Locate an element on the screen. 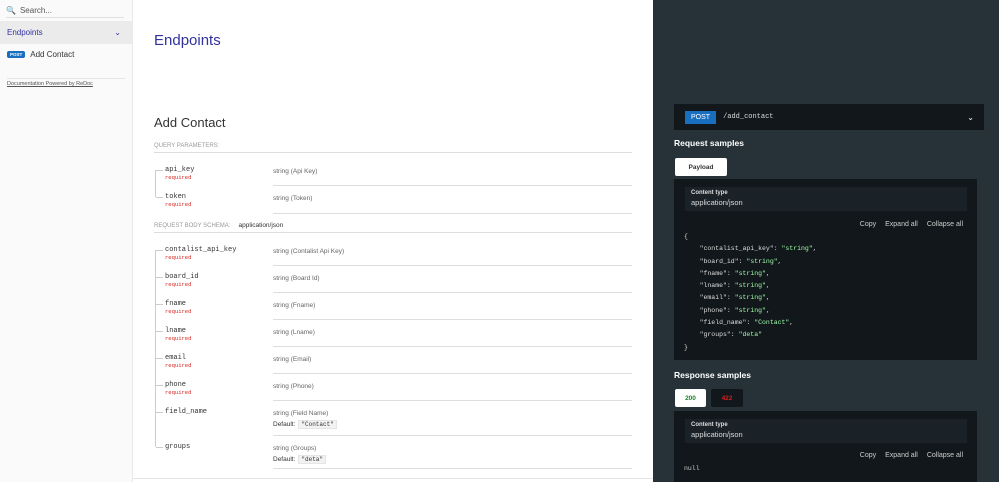 The height and width of the screenshot is (482, 999). brace-open: { is located at coordinates (686, 236).